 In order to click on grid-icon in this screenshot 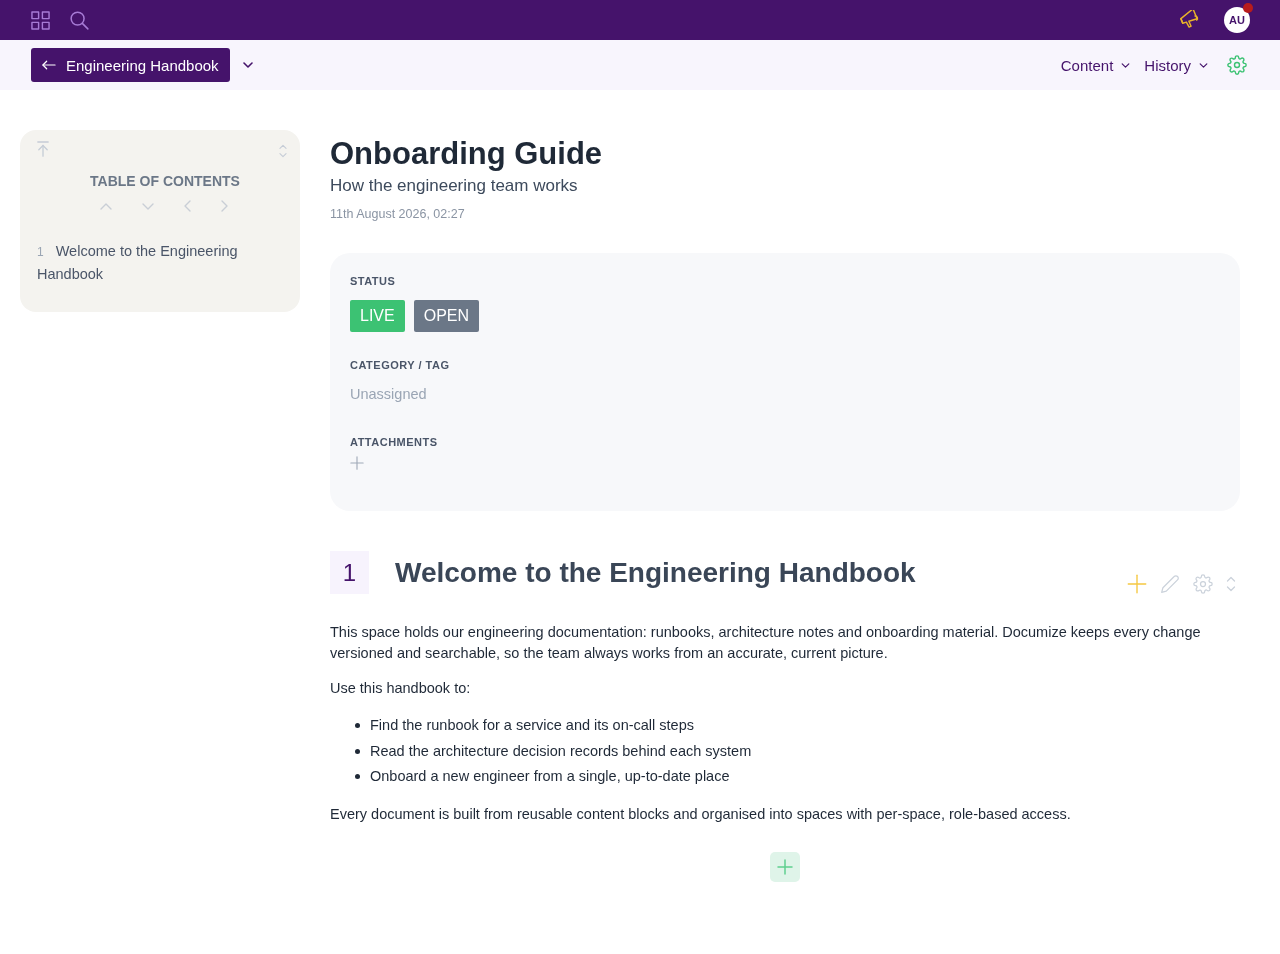, I will do `click(40, 20)`.